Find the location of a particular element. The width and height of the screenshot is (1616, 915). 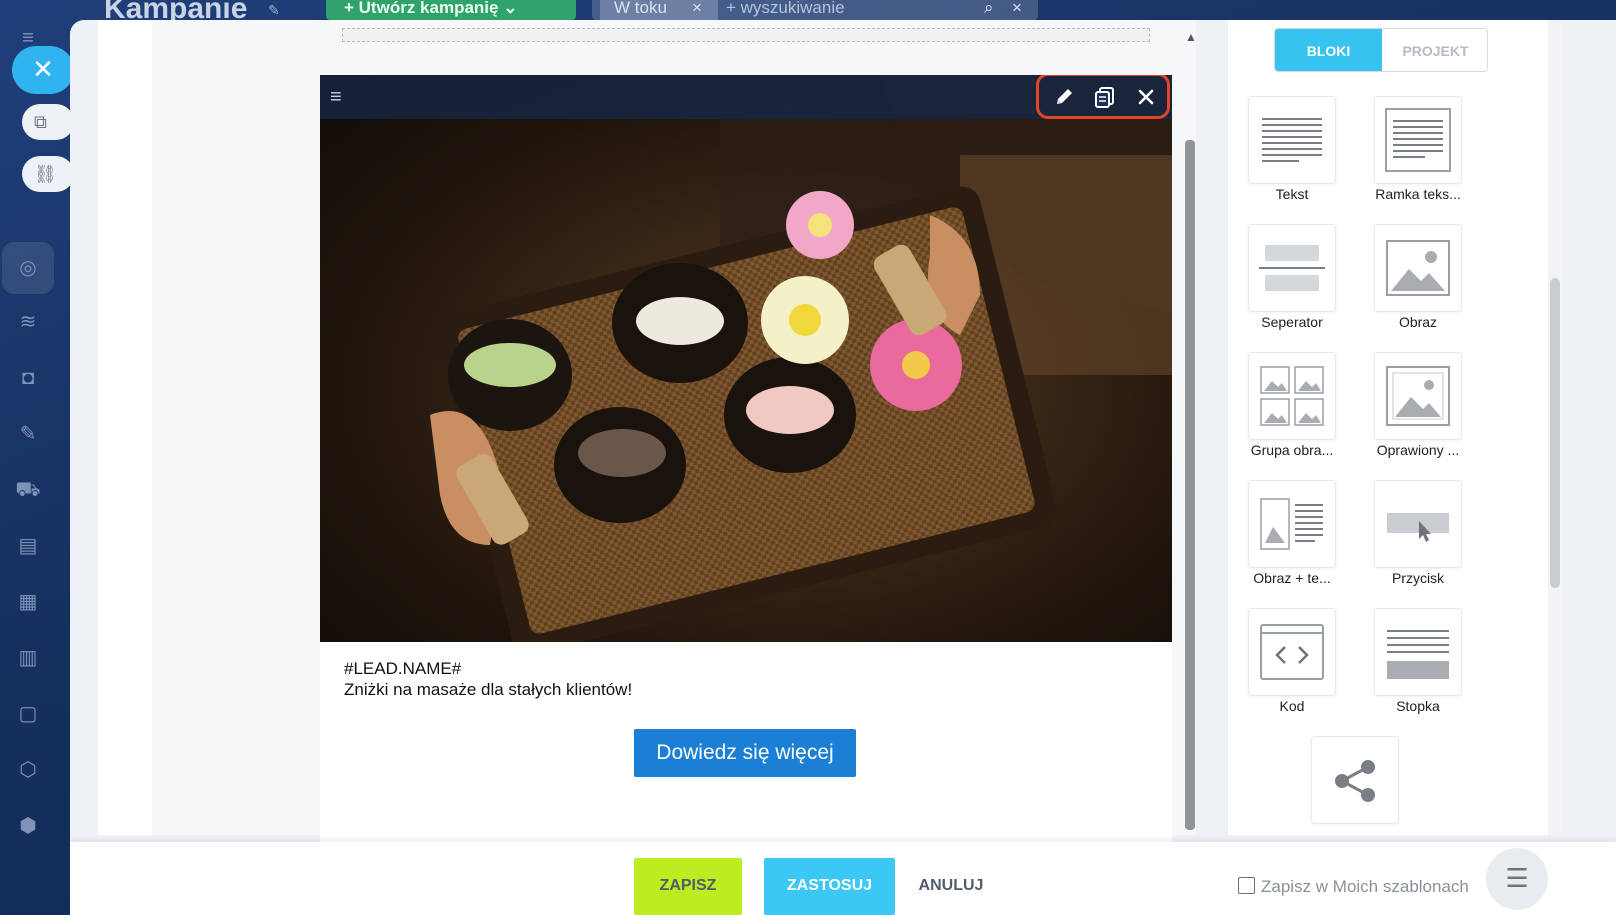

button-block-icon is located at coordinates (1418, 524).